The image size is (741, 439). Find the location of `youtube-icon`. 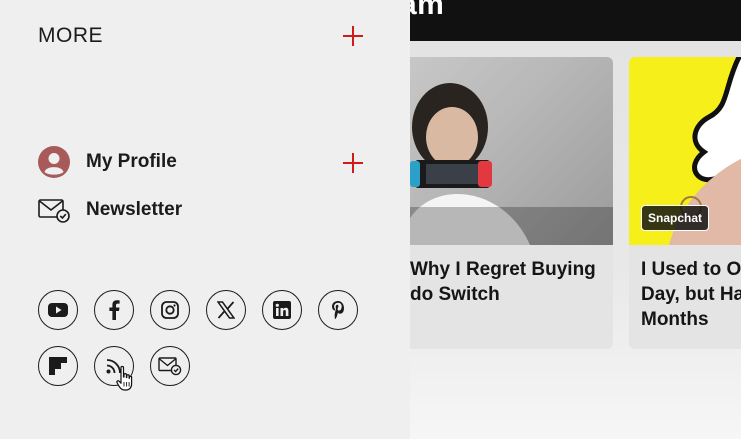

youtube-icon is located at coordinates (58, 310).